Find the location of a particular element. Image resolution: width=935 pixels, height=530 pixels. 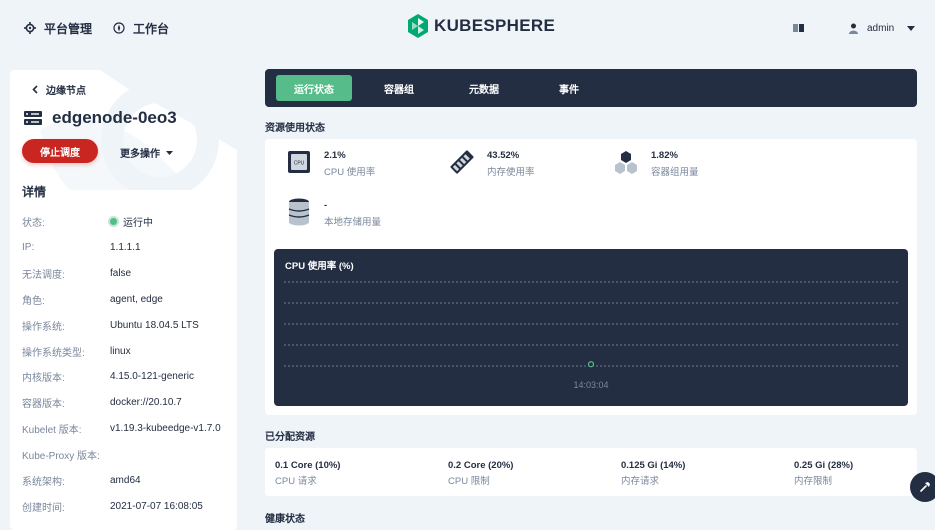

detail-row: 创建时间: 2021-07-07 16:08:05 is located at coordinates (112, 506).